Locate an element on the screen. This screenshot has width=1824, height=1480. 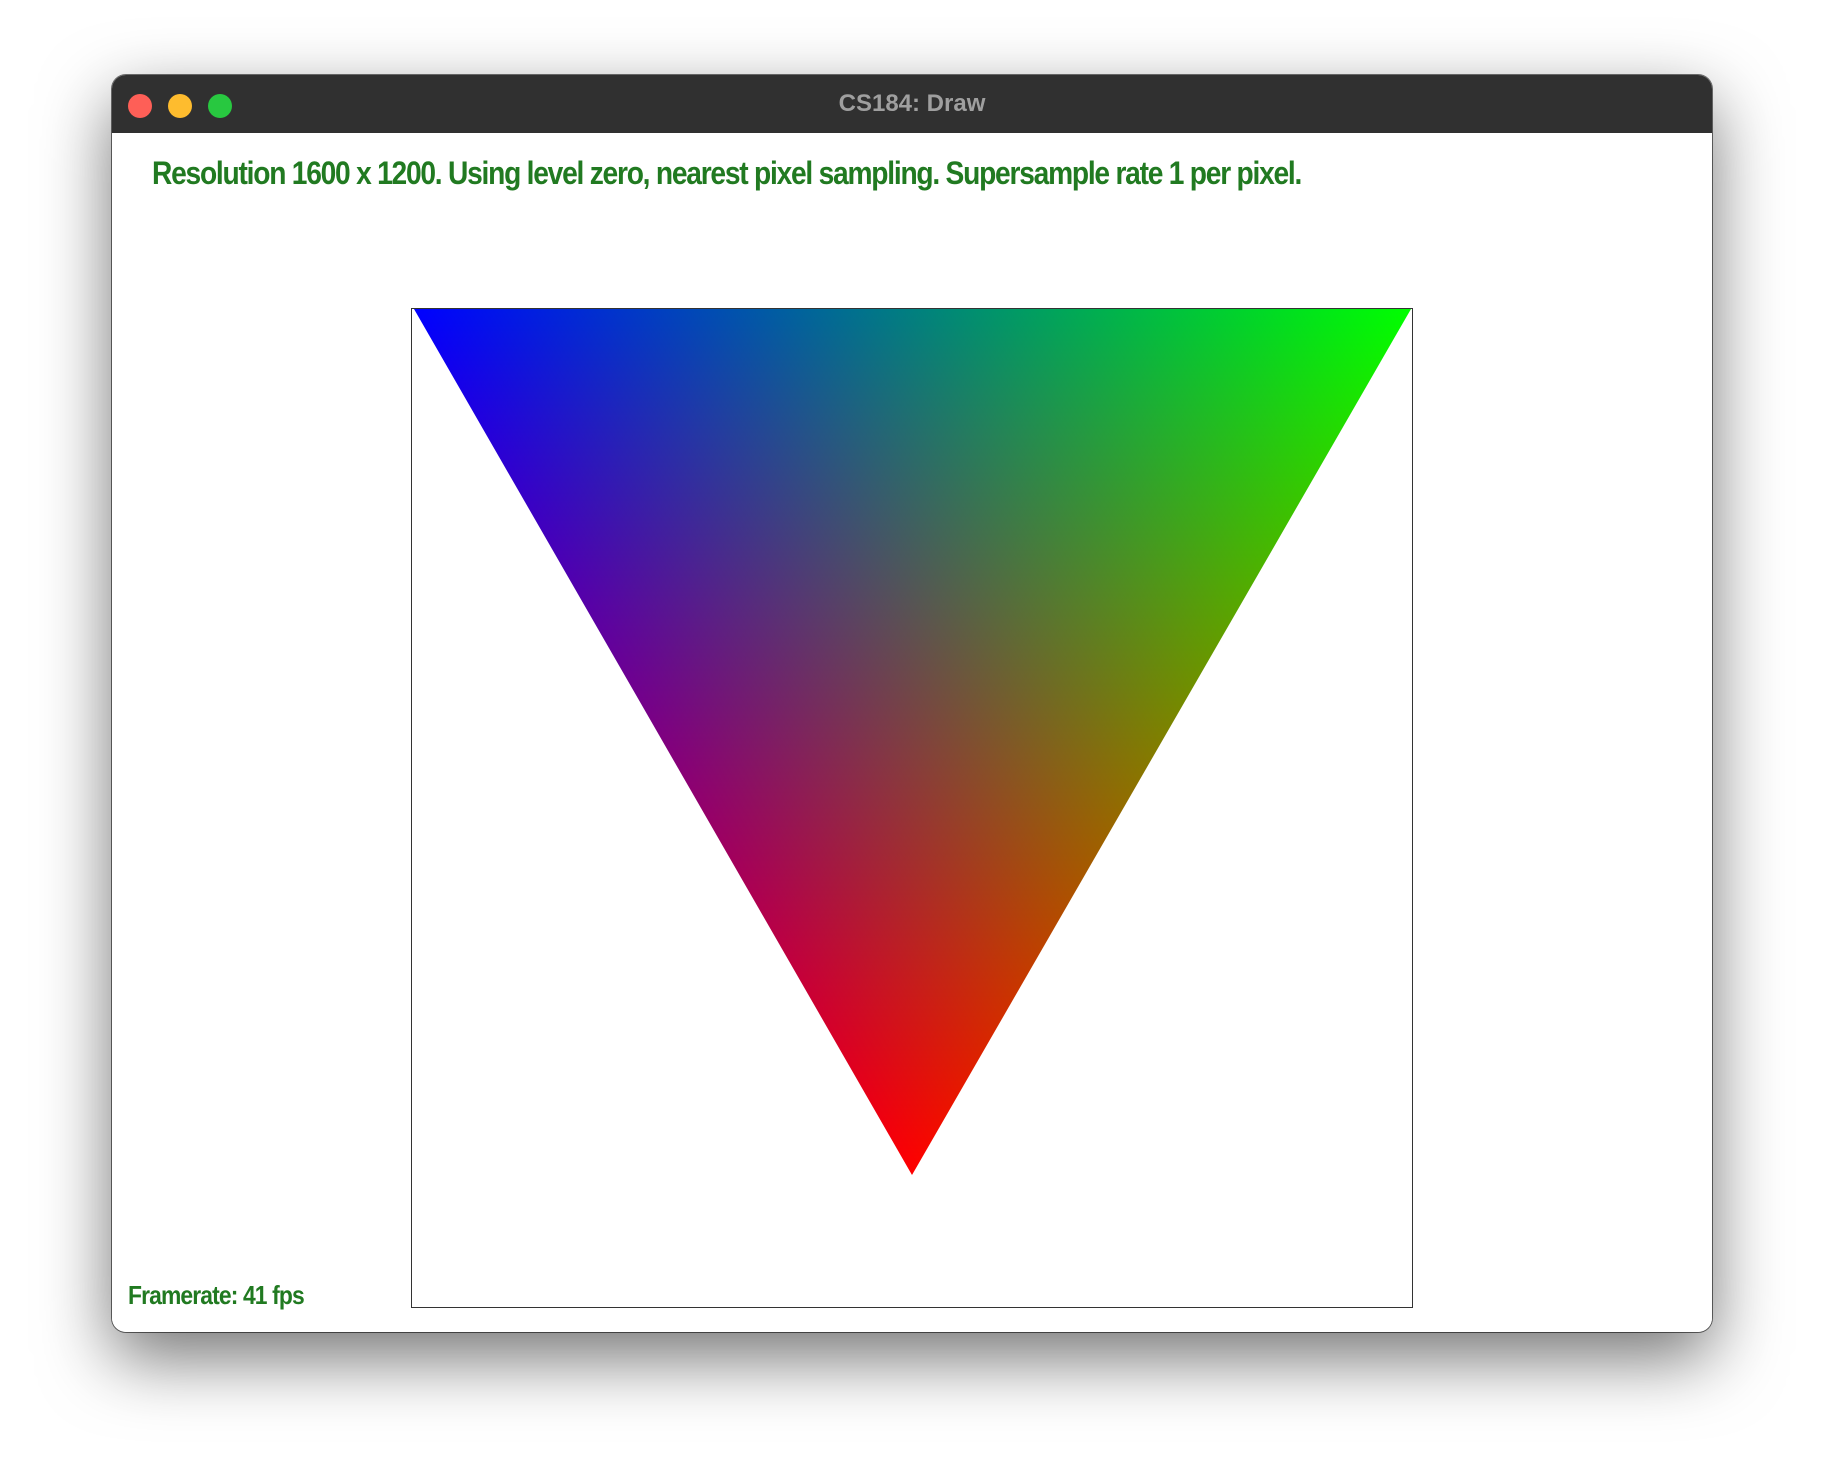
title-bar: CS184: Draw is located at coordinates (912, 104).